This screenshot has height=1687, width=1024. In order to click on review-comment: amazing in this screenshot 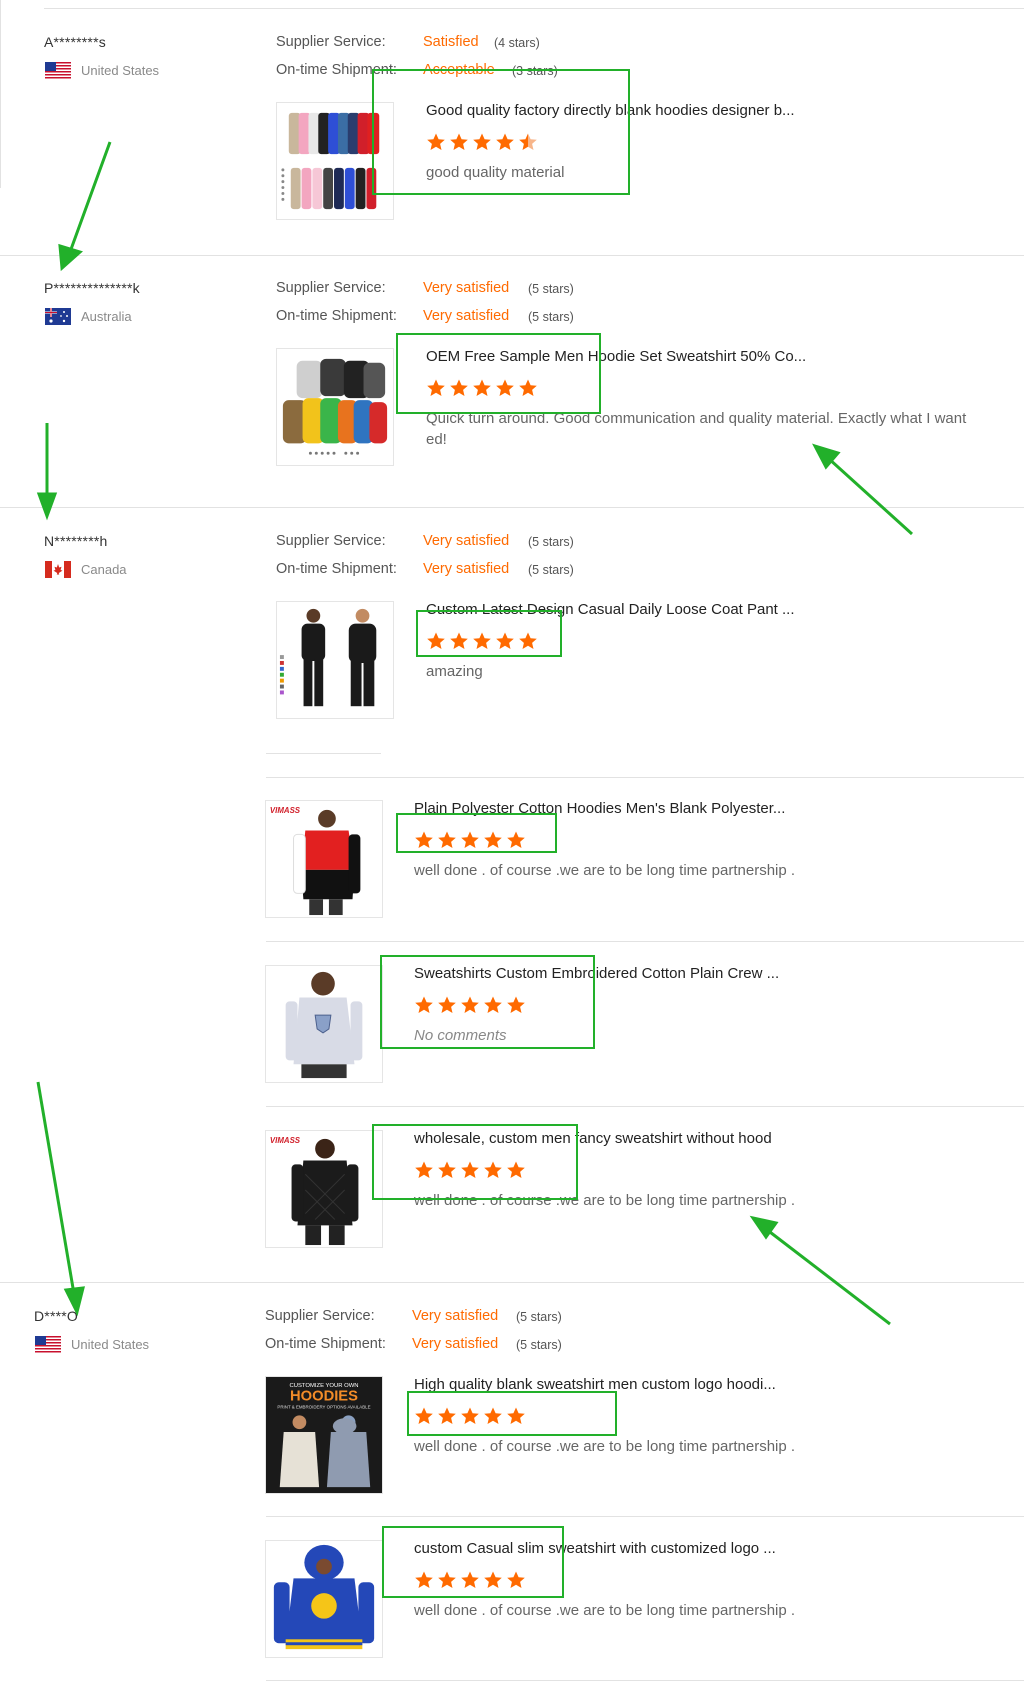, I will do `click(454, 671)`.